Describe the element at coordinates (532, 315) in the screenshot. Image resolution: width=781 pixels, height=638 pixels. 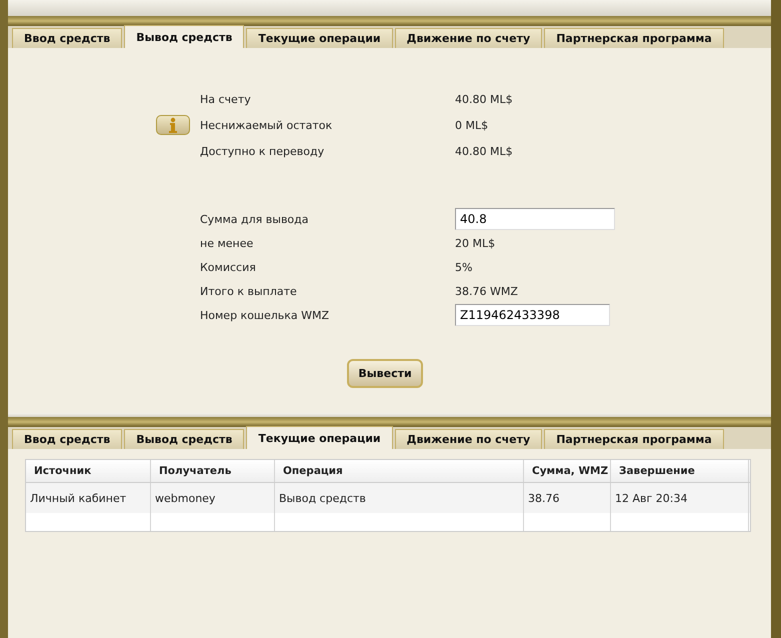
I see `input-field: Z119462433398` at that location.